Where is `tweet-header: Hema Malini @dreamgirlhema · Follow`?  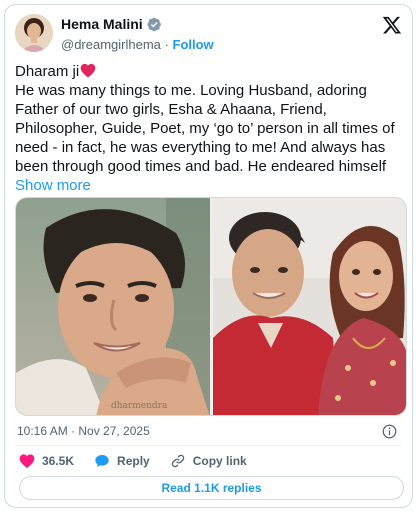
tweet-header: Hema Malini @dreamgirlhema · Follow is located at coordinates (208, 33).